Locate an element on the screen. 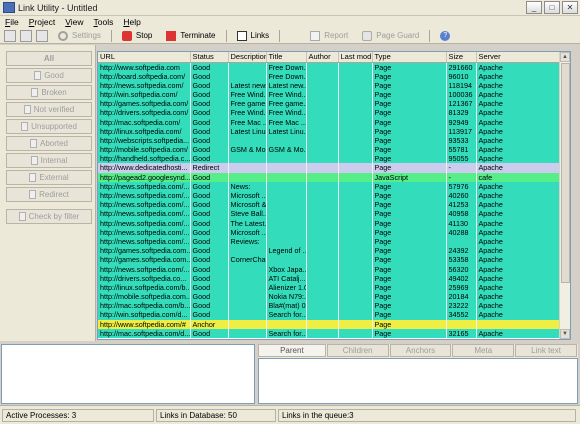  menu-file: File is located at coordinates (12, 22).